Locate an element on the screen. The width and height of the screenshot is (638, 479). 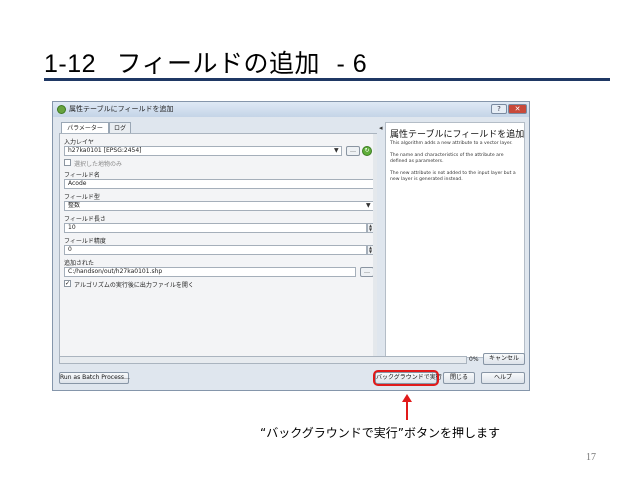
help-button: ヘルプ is located at coordinates (503, 378).